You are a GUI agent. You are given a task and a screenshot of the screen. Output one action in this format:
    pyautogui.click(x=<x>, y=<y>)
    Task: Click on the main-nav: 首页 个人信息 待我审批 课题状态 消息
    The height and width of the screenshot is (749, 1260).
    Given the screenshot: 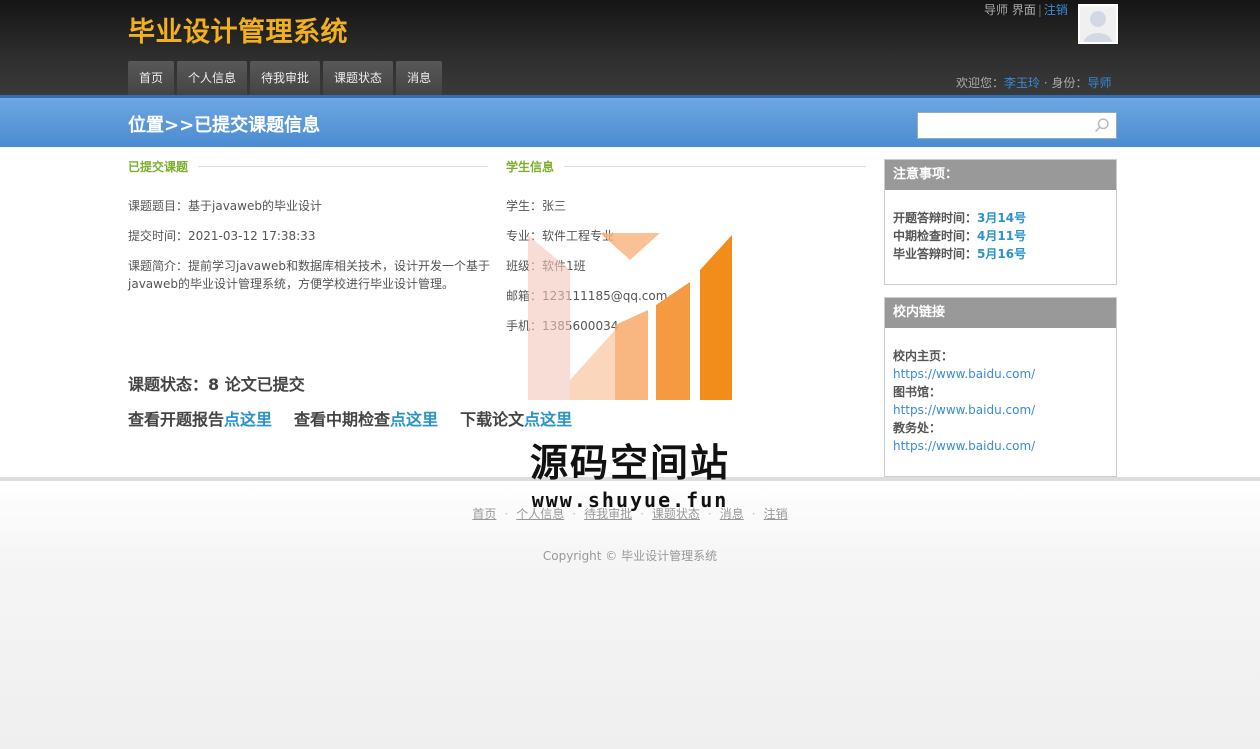 What is the action you would take?
    pyautogui.click(x=285, y=78)
    